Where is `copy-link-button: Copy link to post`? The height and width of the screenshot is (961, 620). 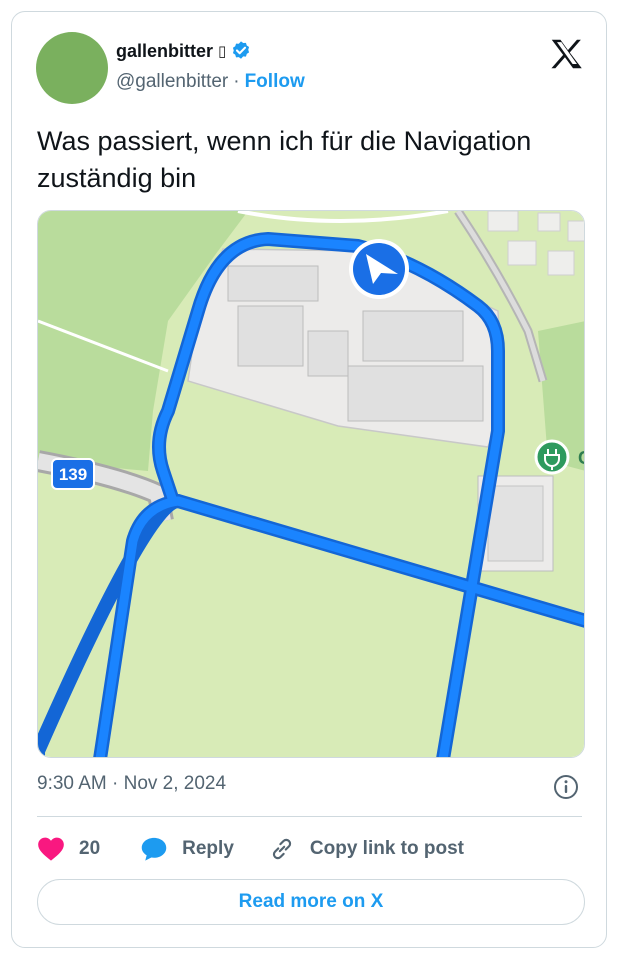
copy-link-button: Copy link to post is located at coordinates (366, 849).